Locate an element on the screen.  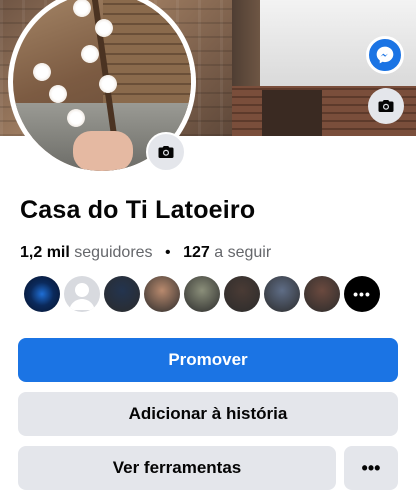
promote-button: Promover is located at coordinates (208, 360).